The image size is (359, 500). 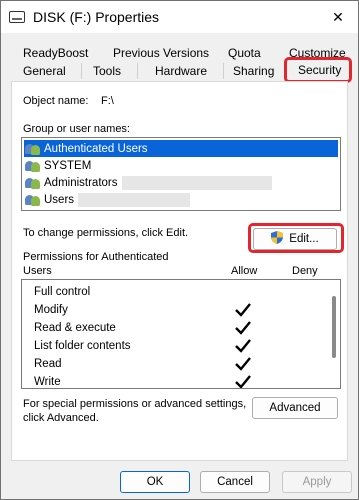 What do you see at coordinates (174, 365) in the screenshot?
I see `permission-row: Read` at bounding box center [174, 365].